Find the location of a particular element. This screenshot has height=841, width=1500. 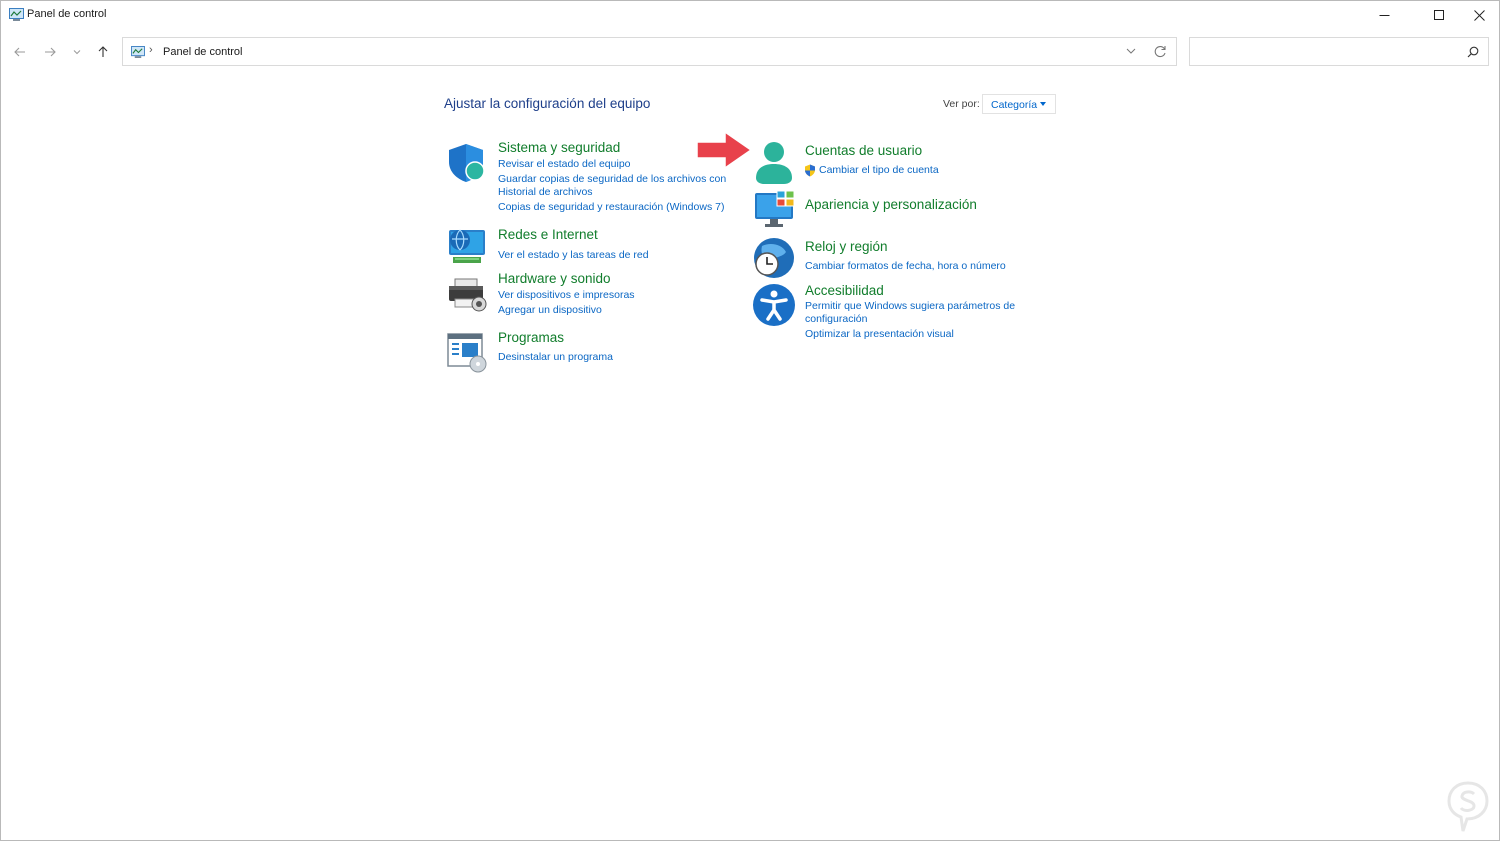

category-title: Accesibilidad is located at coordinates (844, 290).